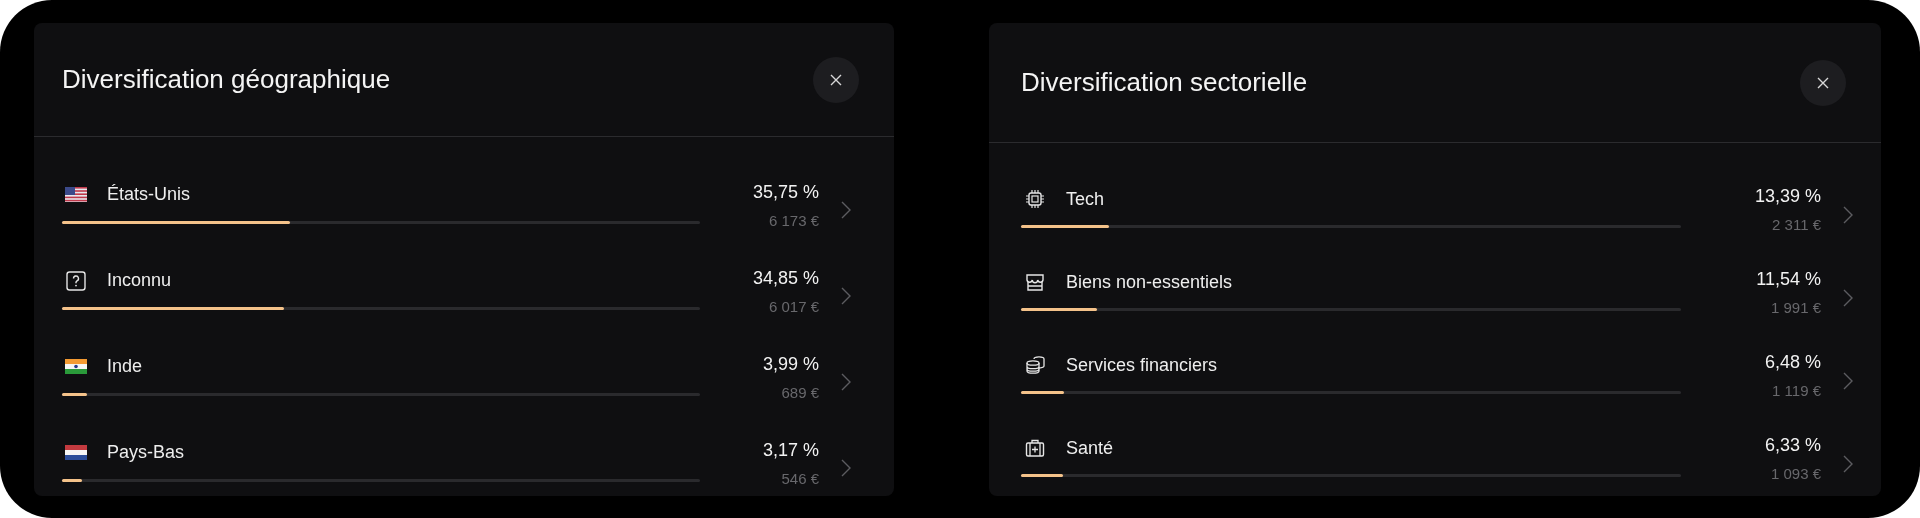 Image resolution: width=1920 pixels, height=518 pixels. Describe the element at coordinates (800, 478) in the screenshot. I see `amount: 546 €` at that location.